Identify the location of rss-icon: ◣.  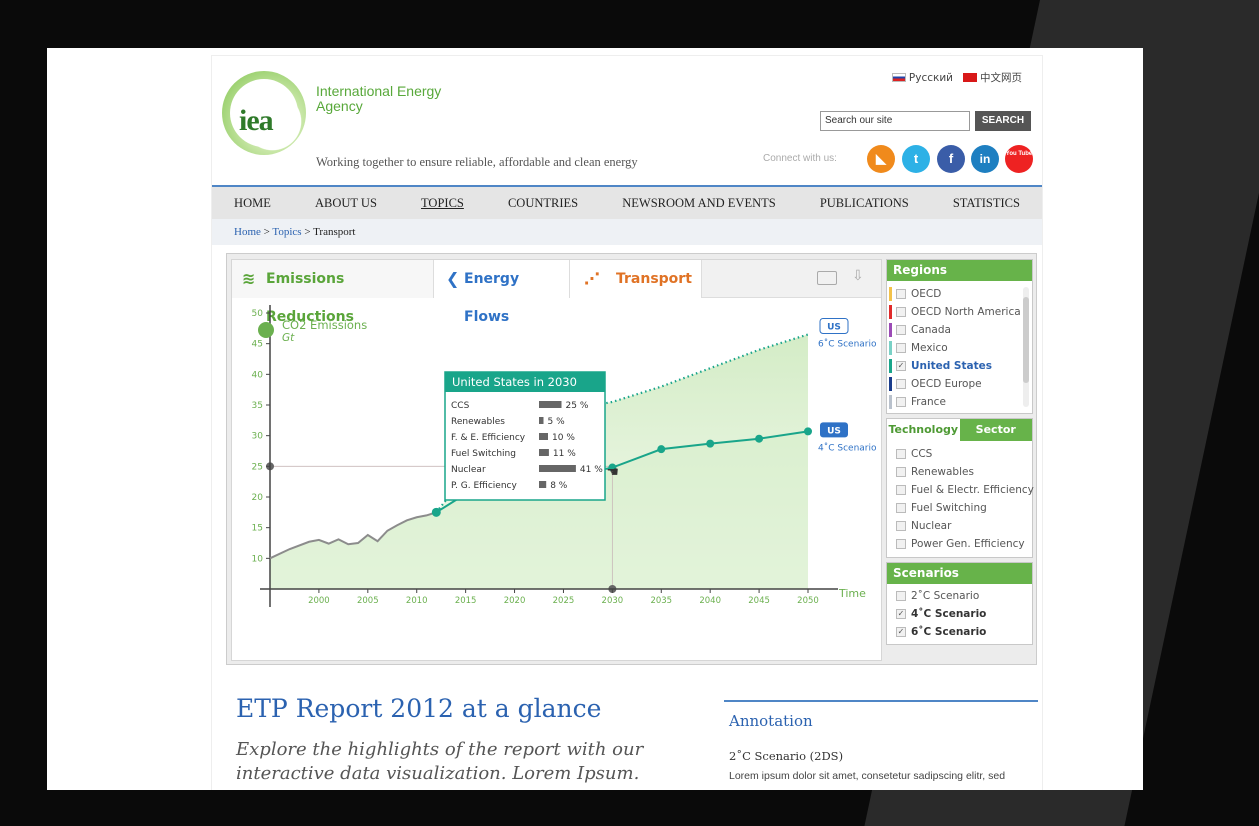
(881, 159).